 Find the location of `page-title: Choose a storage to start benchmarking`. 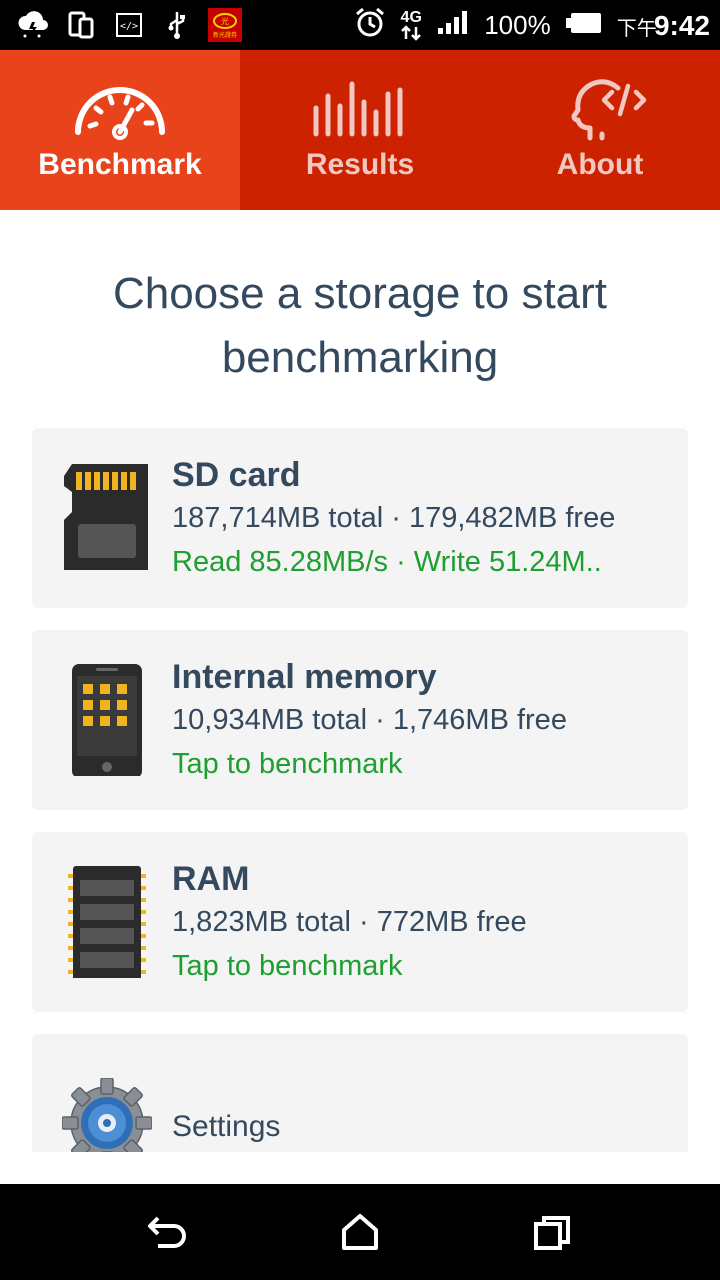

page-title: Choose a storage to start benchmarking is located at coordinates (360, 325).